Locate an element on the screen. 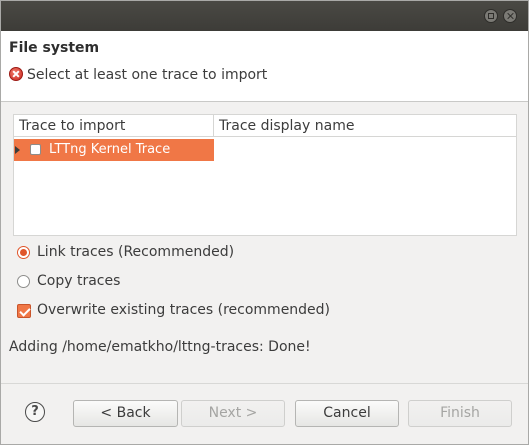 The width and height of the screenshot is (529, 445). table-row: LTTng Kernel Trace is located at coordinates (114, 150).